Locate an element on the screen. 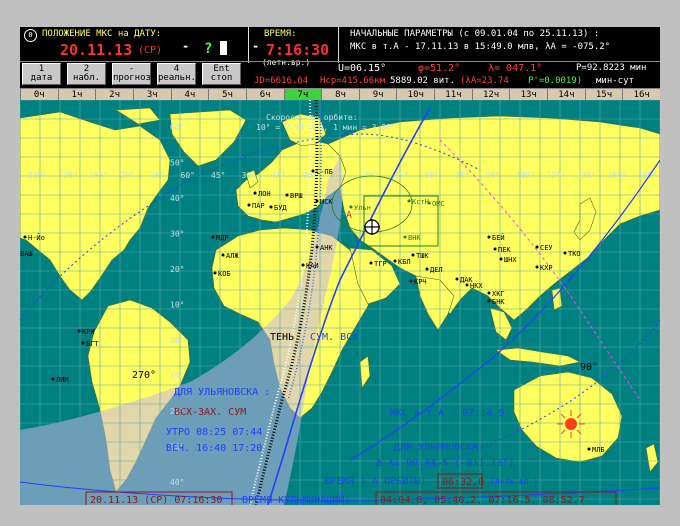  time-value: 7:16:30 is located at coordinates (297, 50).